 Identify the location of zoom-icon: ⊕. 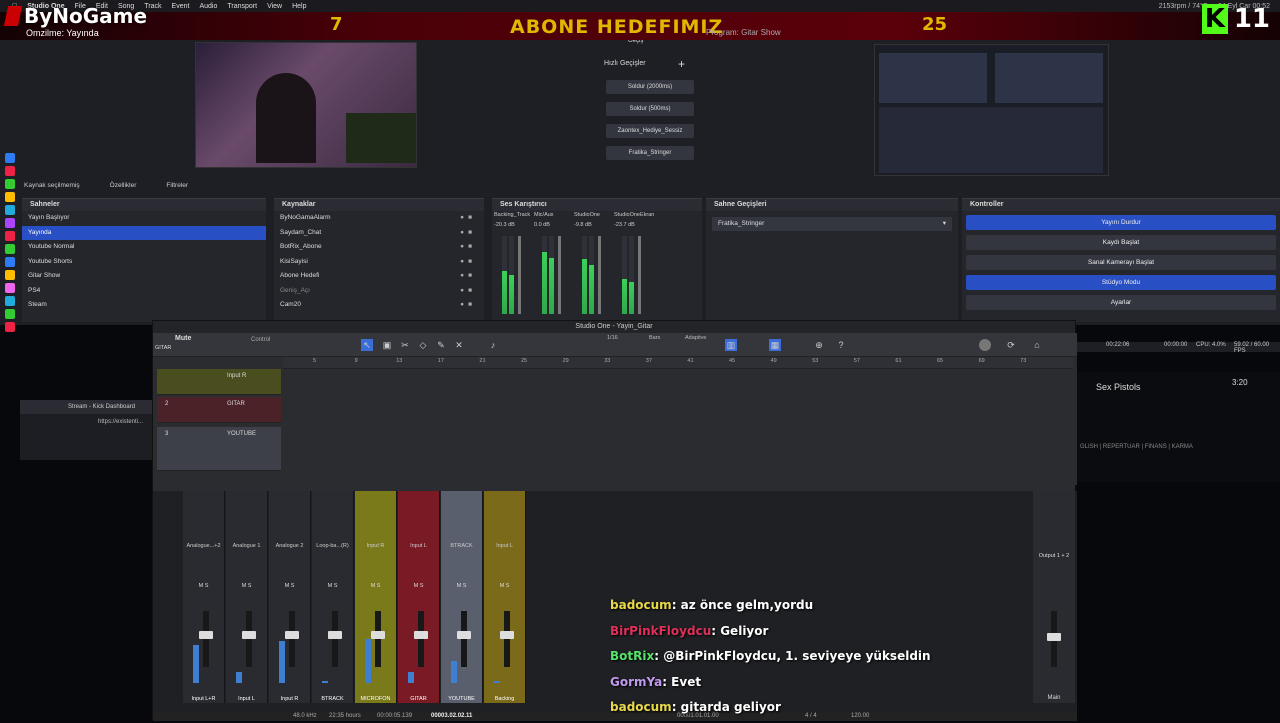
(819, 345).